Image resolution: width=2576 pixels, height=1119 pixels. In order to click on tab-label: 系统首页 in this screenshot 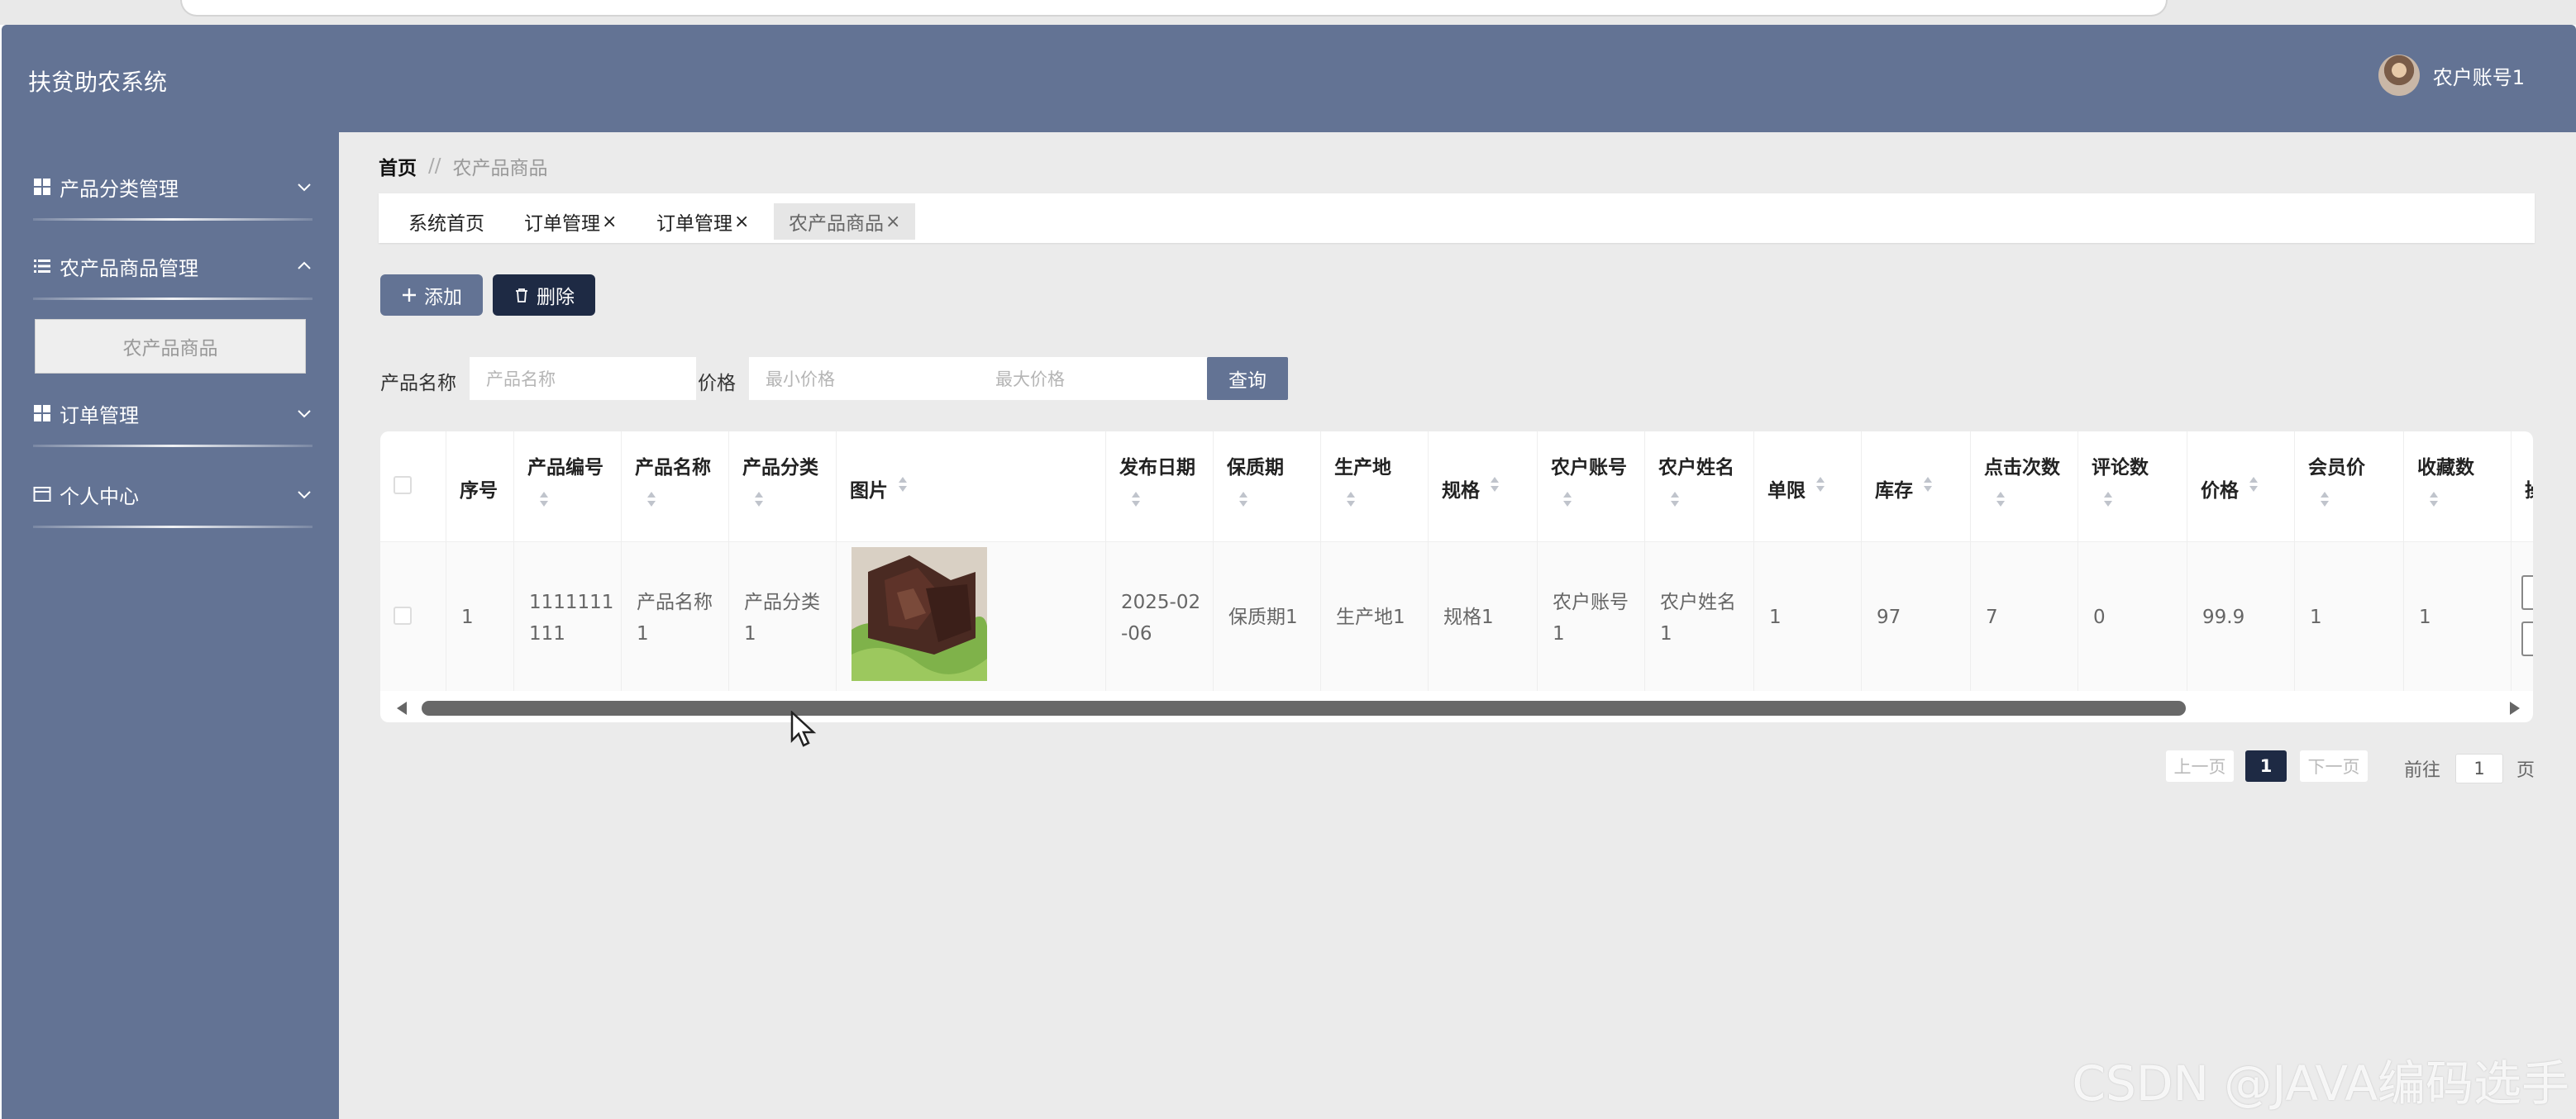, I will do `click(446, 224)`.